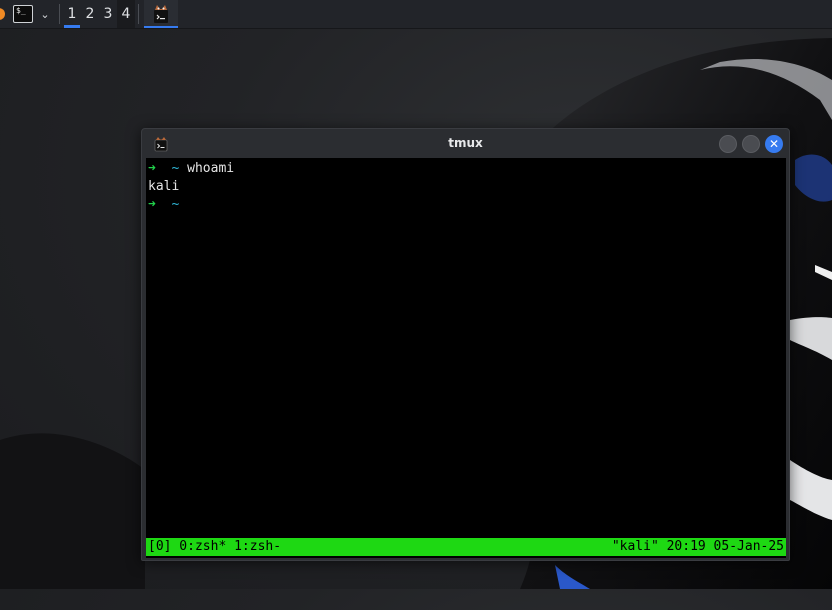 The width and height of the screenshot is (832, 610). I want to click on workspace-1-button: 1, so click(72, 14).